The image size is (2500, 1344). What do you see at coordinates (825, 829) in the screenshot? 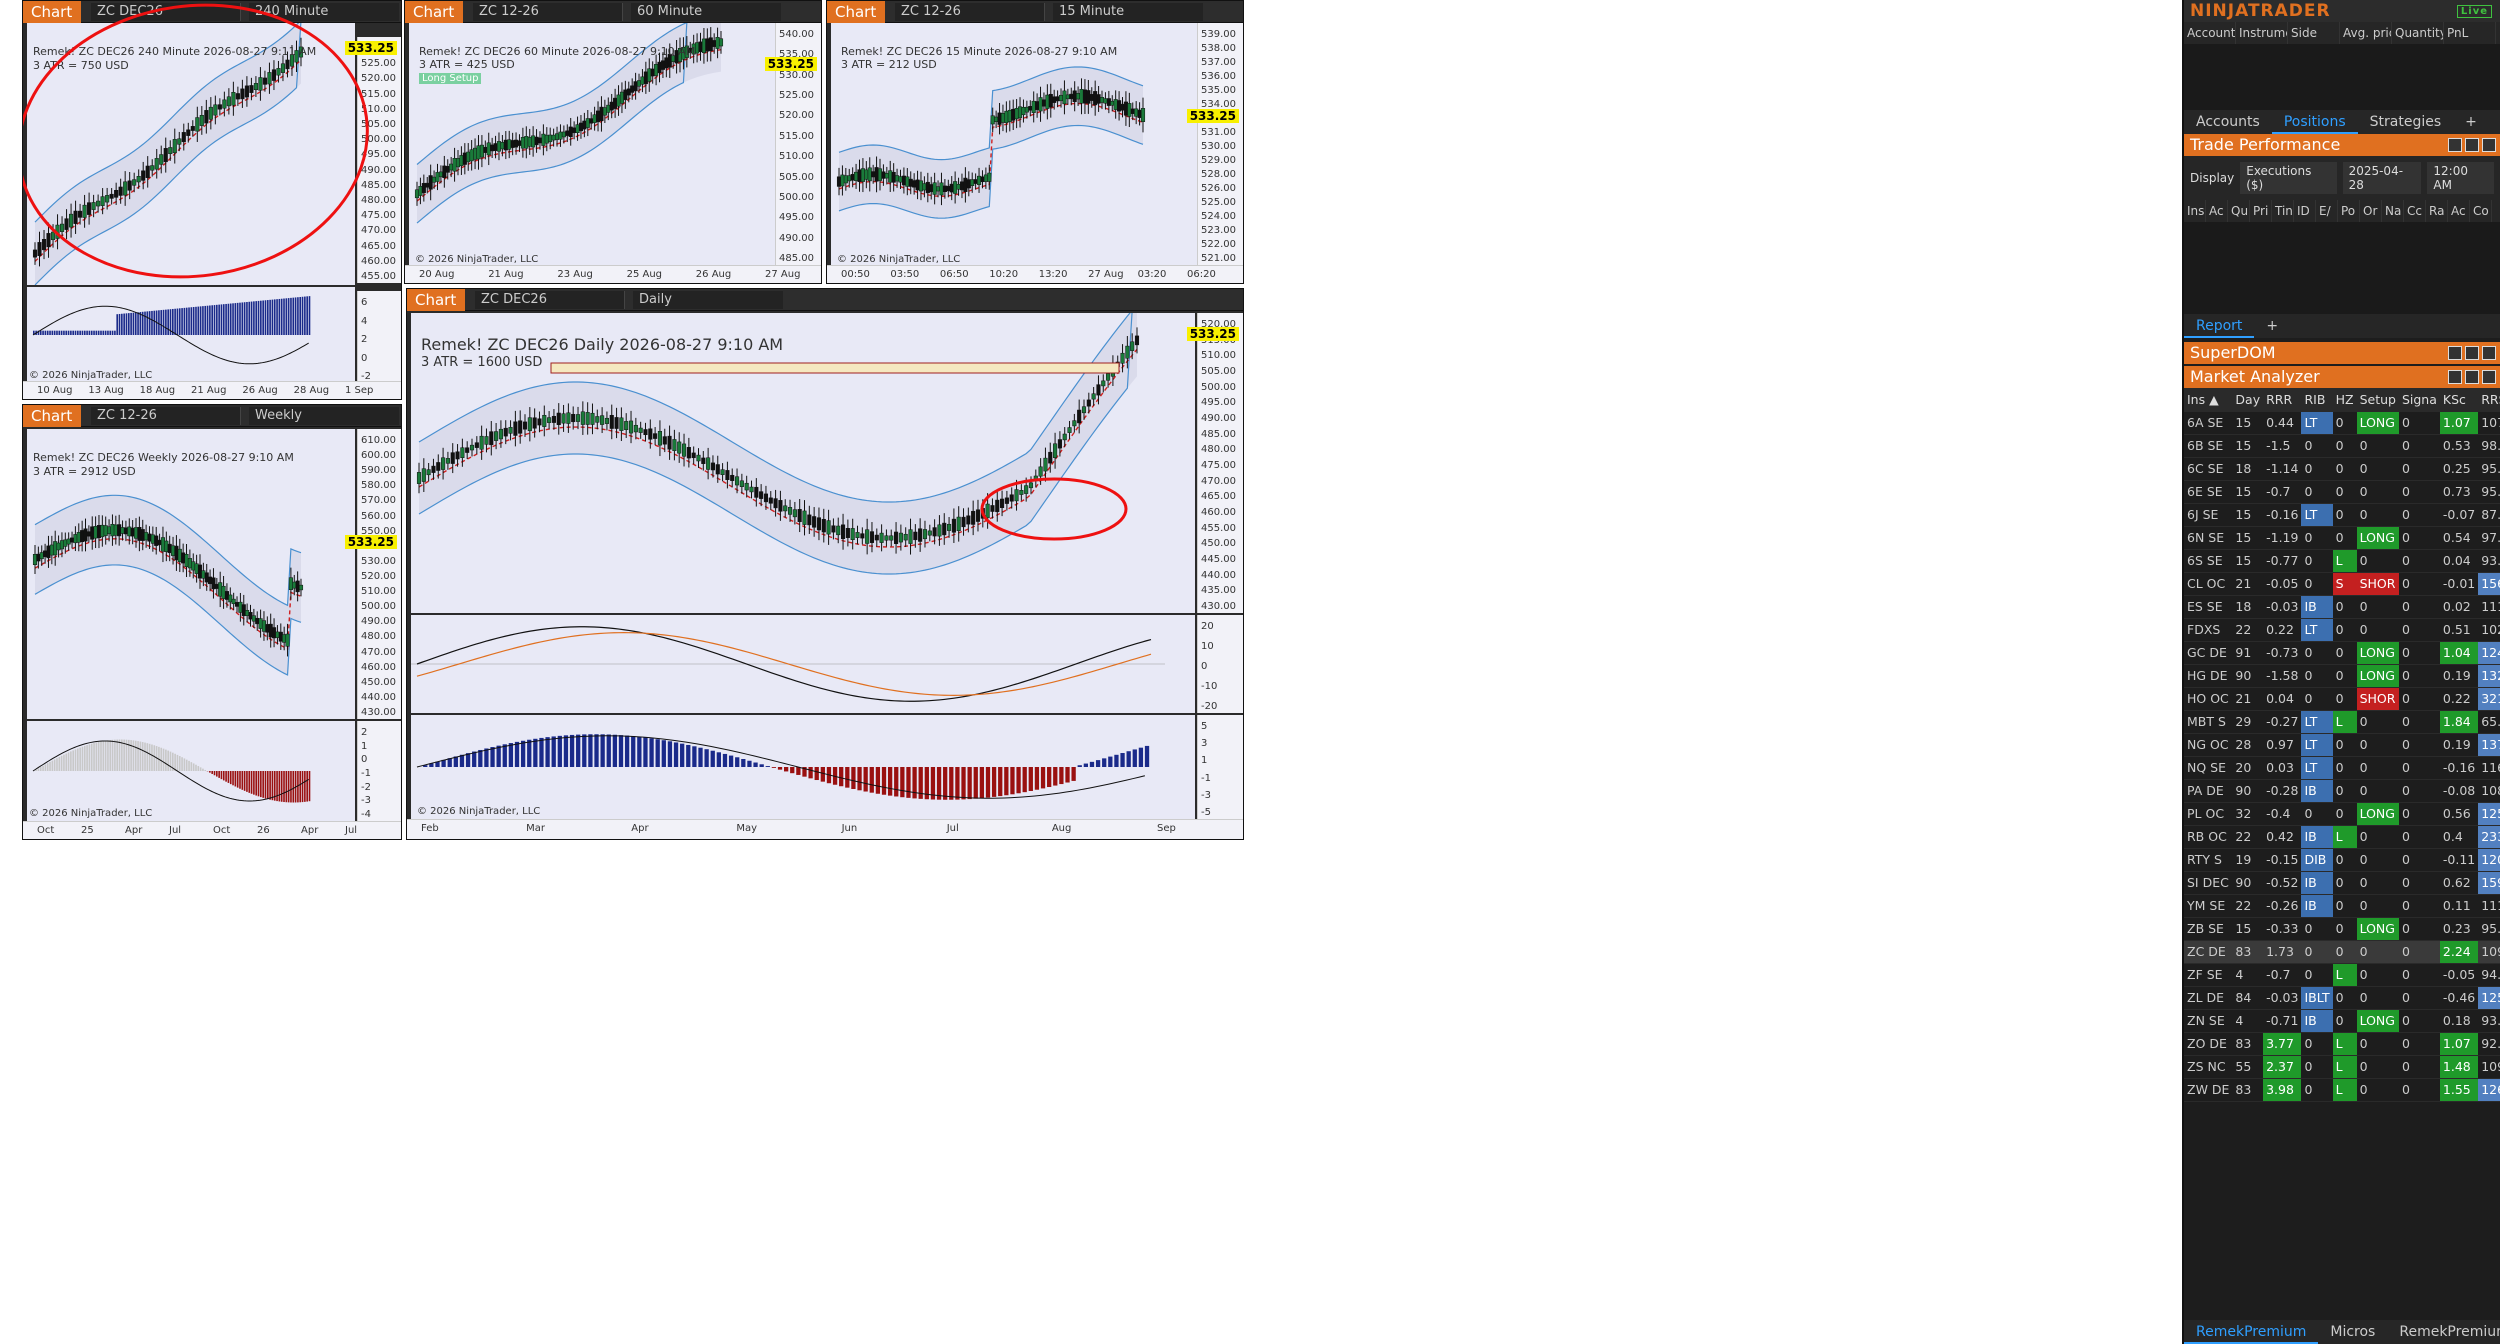
I see `time-axis: Feb Mar Apr May Jun Jul Aug Sep` at bounding box center [825, 829].